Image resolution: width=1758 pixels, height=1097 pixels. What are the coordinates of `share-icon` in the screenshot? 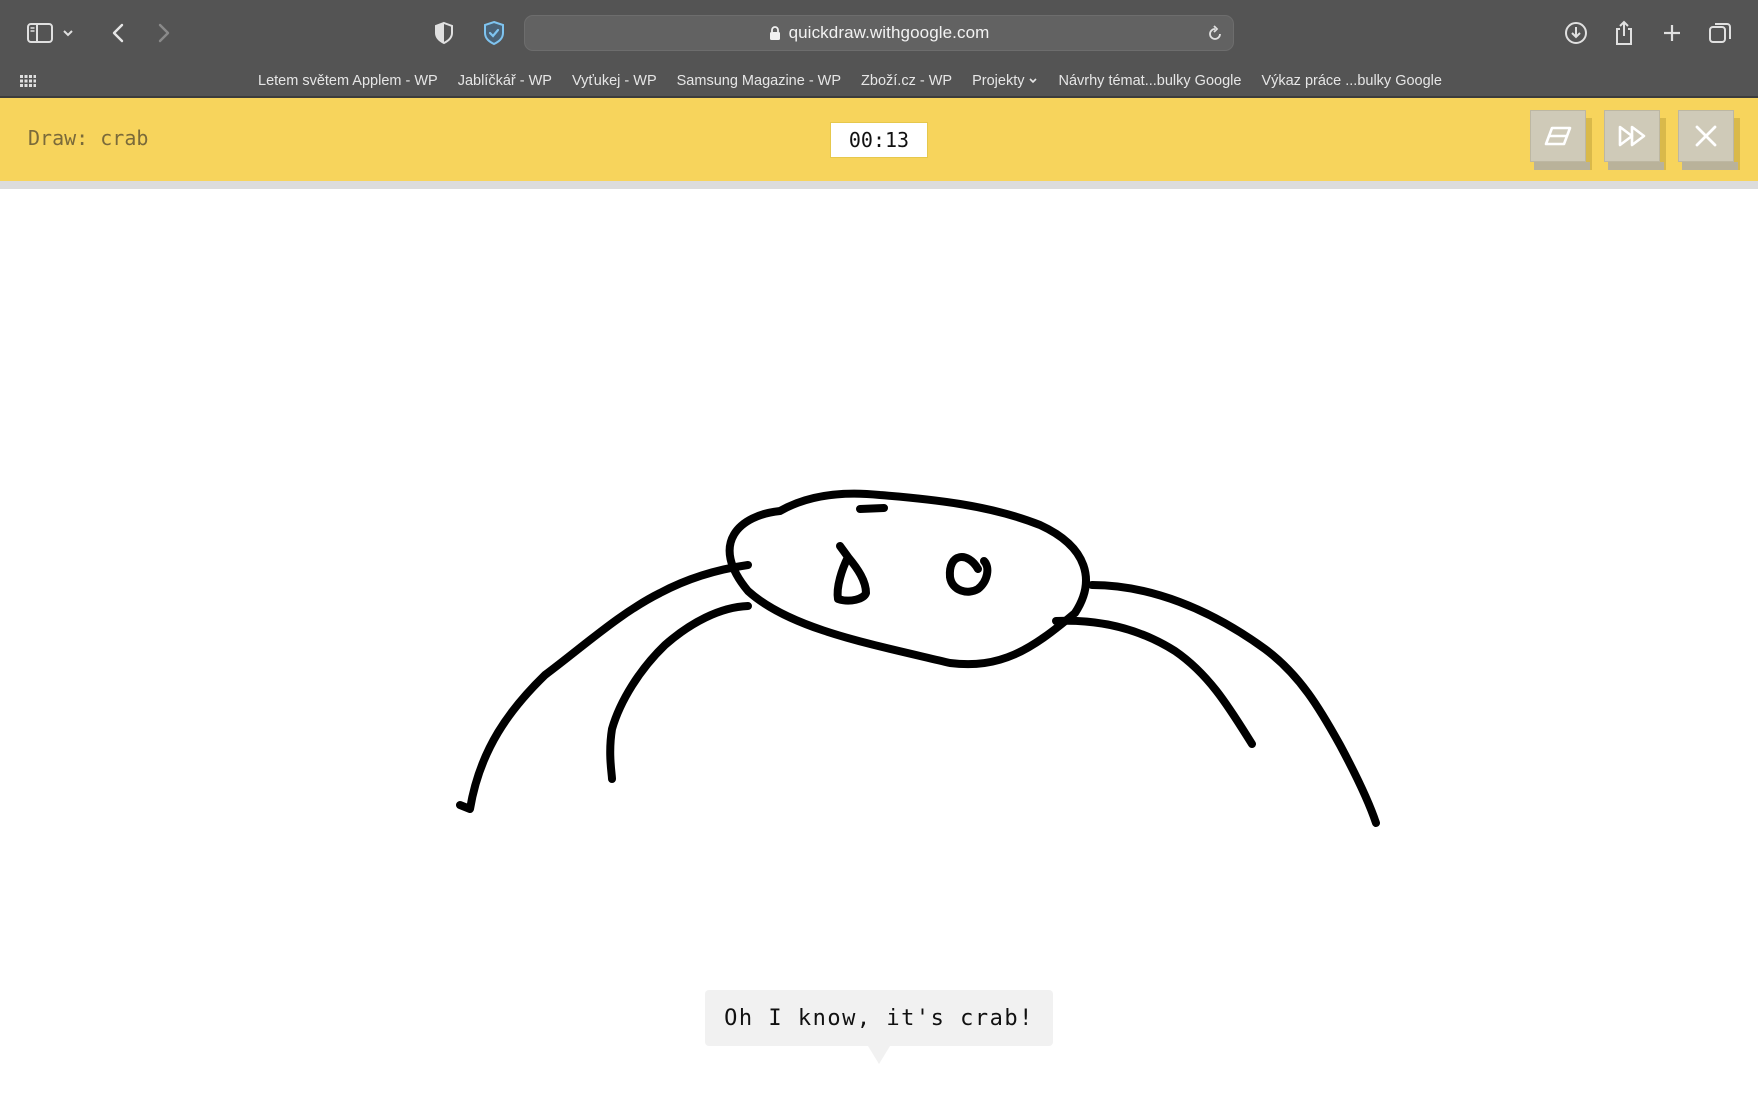 It's located at (1624, 33).